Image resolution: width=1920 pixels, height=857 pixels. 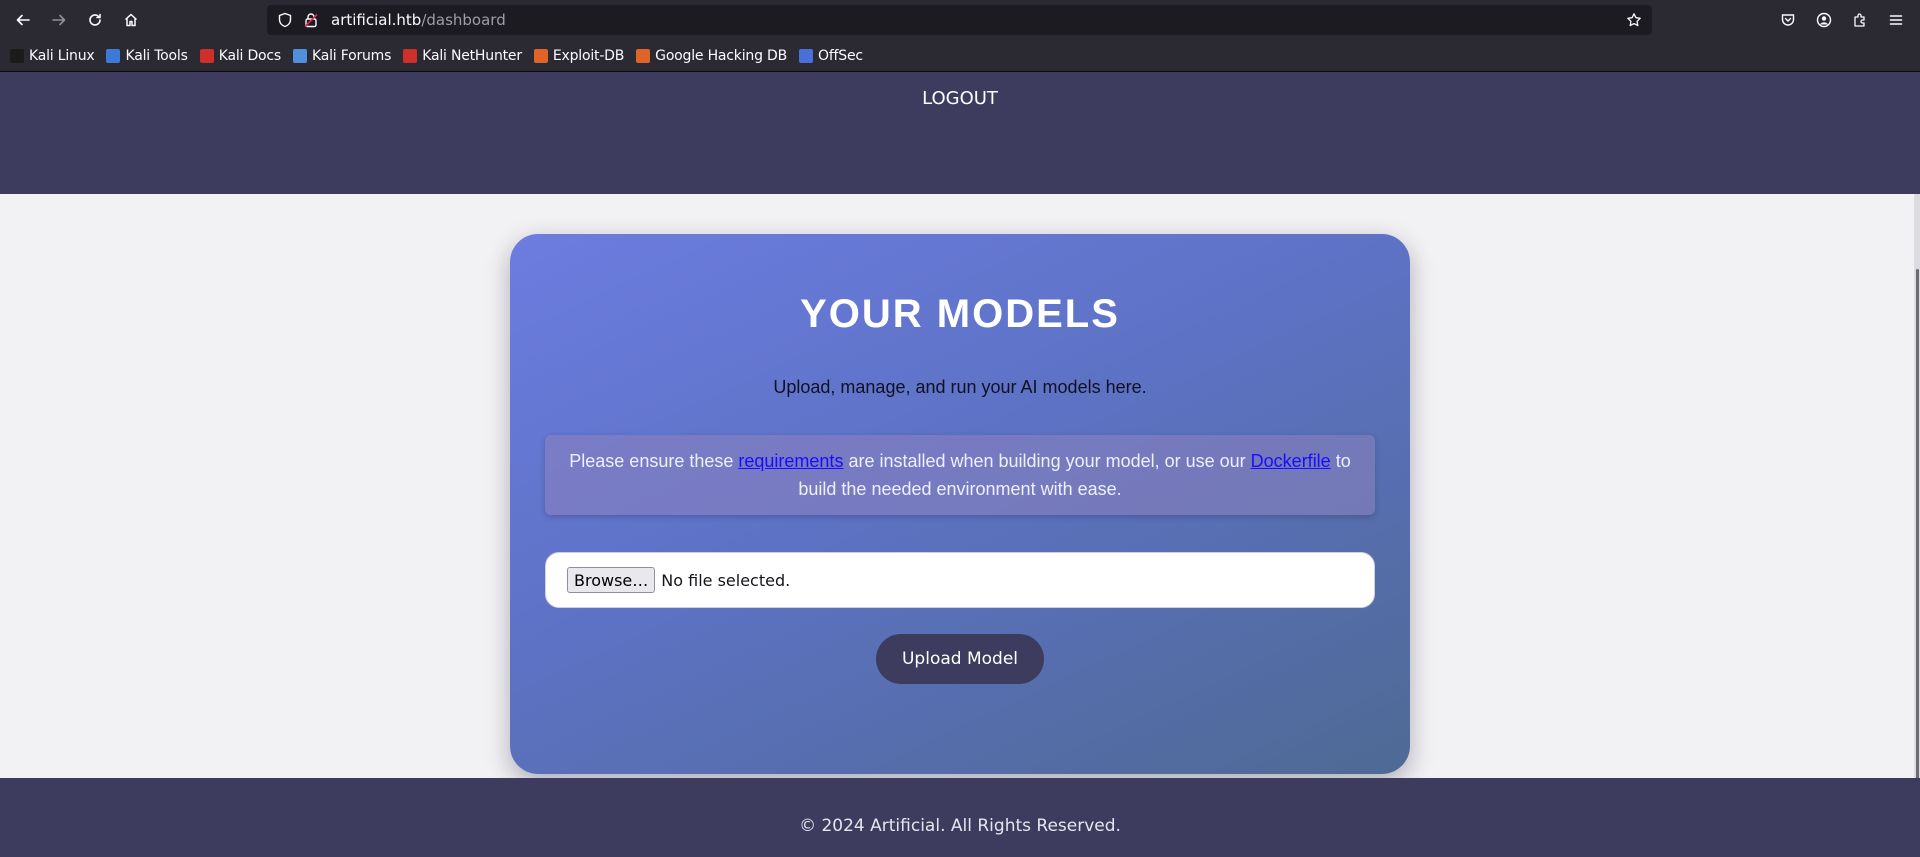 I want to click on bookmark-google-hacking-db: Google Hacking DB, so click(x=711, y=56).